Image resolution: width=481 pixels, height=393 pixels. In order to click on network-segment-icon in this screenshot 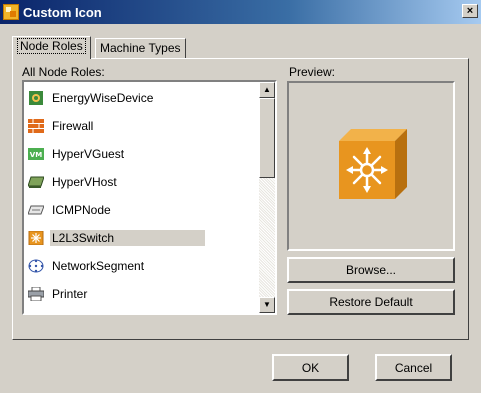, I will do `click(36, 266)`.